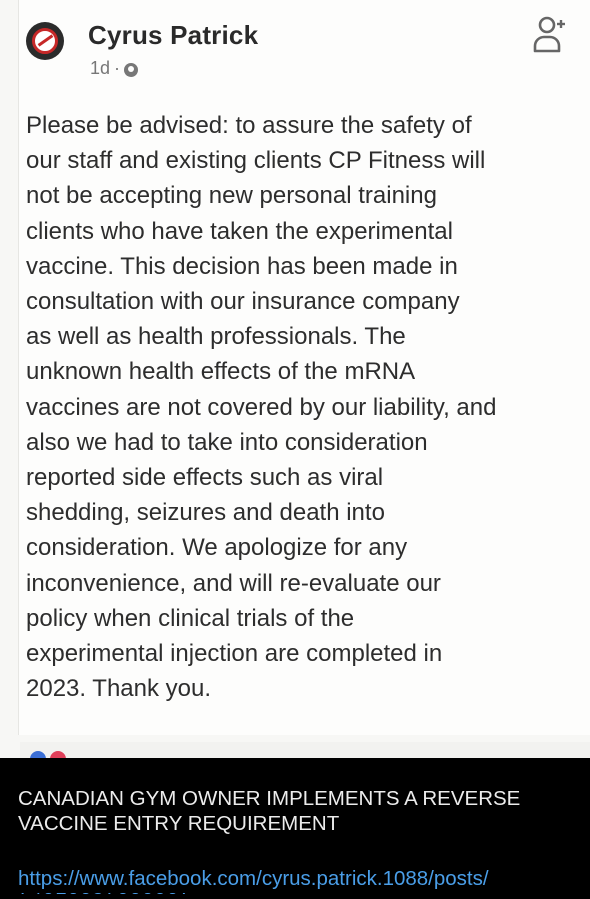 This screenshot has height=899, width=590. What do you see at coordinates (119, 689) in the screenshot?
I see `post-body-line: 2023. Thank you.` at bounding box center [119, 689].